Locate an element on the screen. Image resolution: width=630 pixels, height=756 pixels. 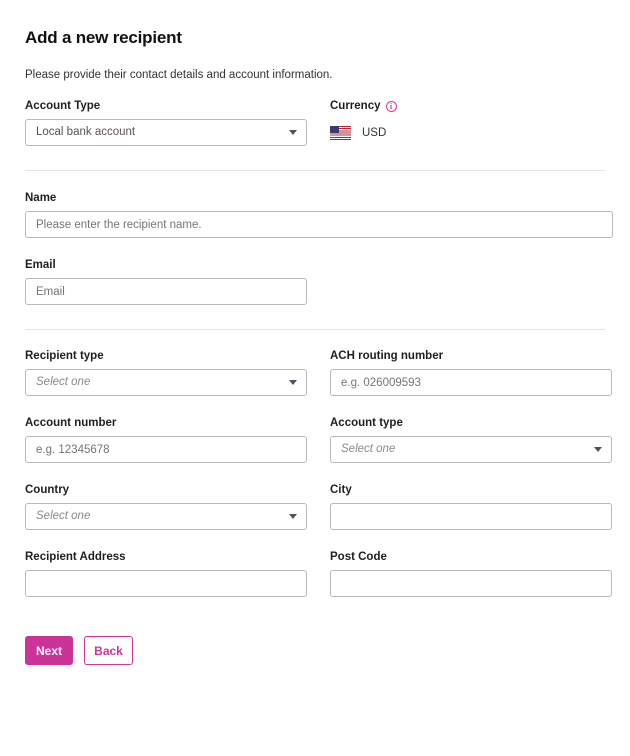
recipient-address-input is located at coordinates (166, 583).